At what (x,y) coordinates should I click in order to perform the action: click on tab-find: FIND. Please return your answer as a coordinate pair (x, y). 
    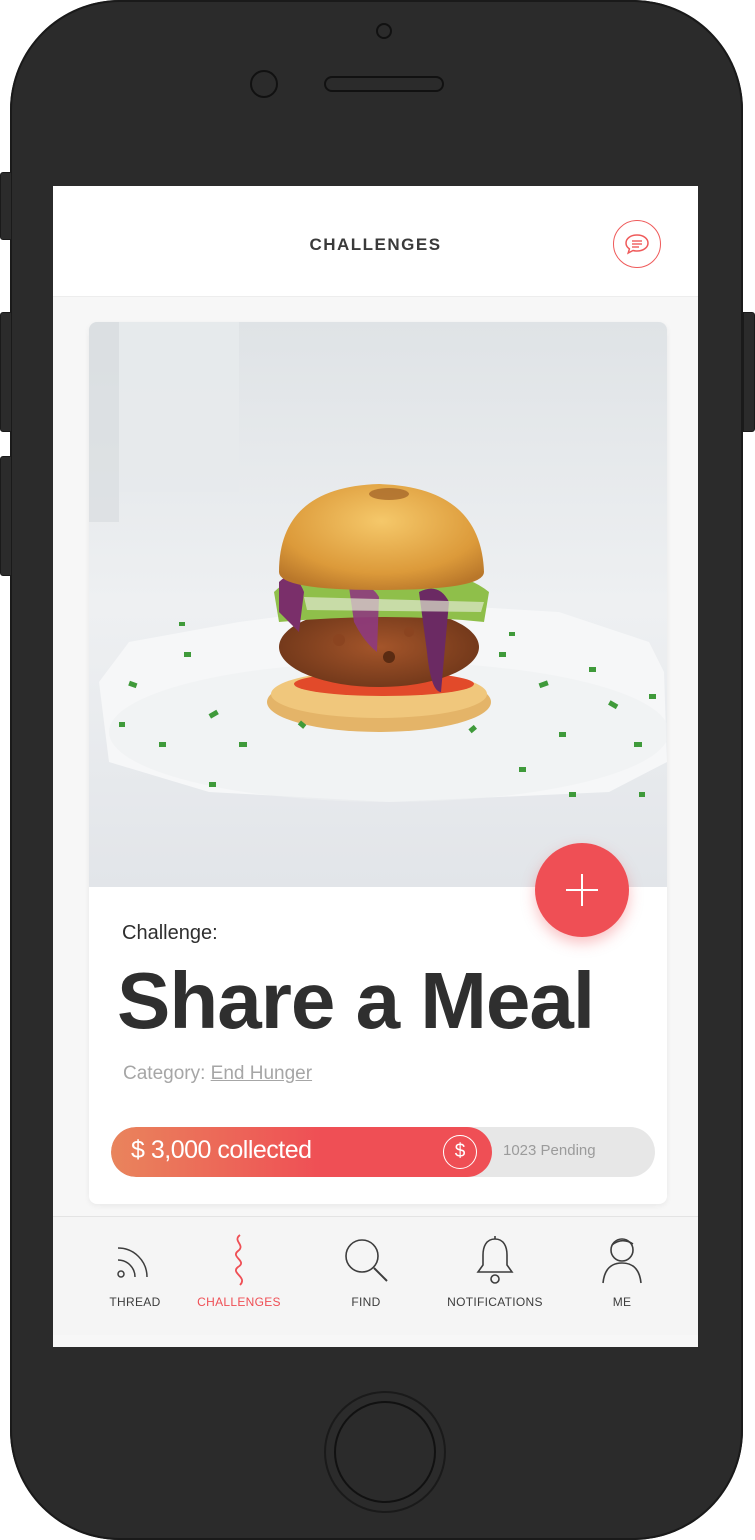
    Looking at the image, I should click on (366, 1271).